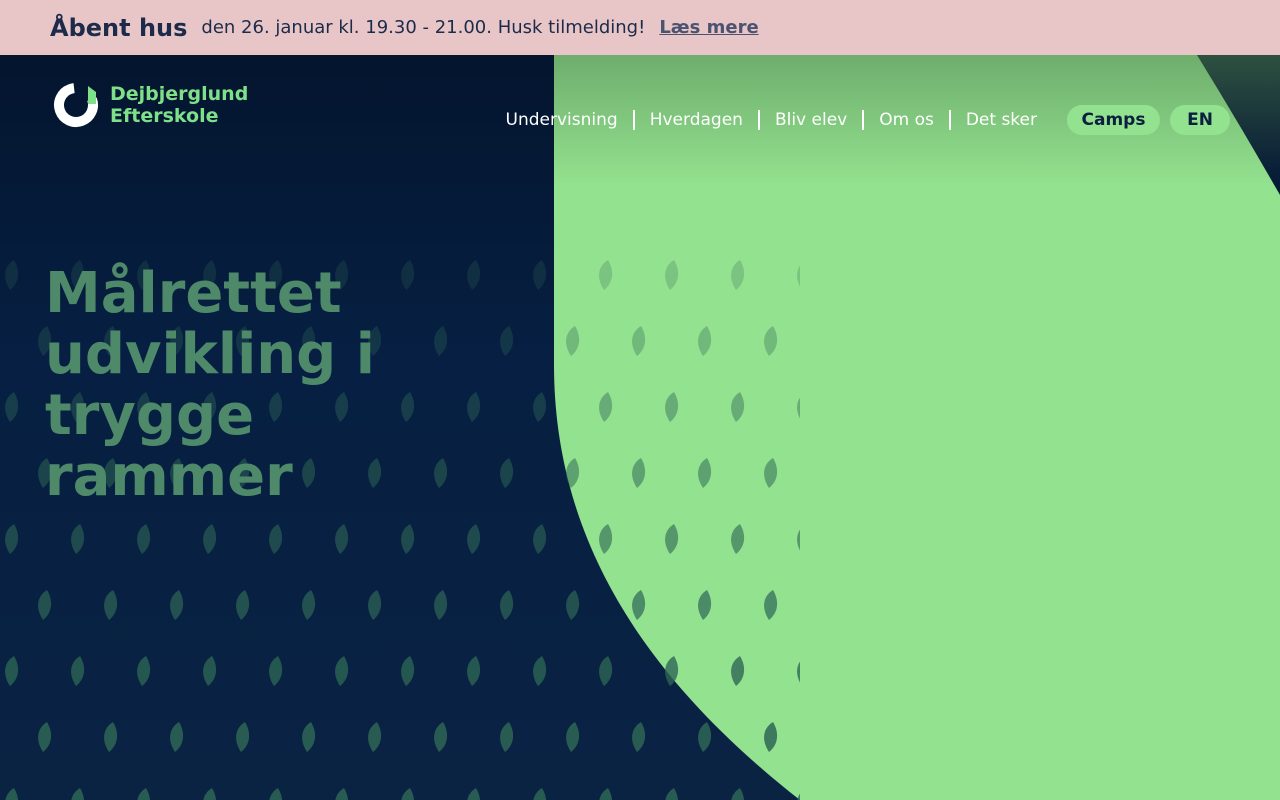 This screenshot has width=1280, height=800. What do you see at coordinates (907, 120) in the screenshot?
I see `nav-item-om-os: Om os` at bounding box center [907, 120].